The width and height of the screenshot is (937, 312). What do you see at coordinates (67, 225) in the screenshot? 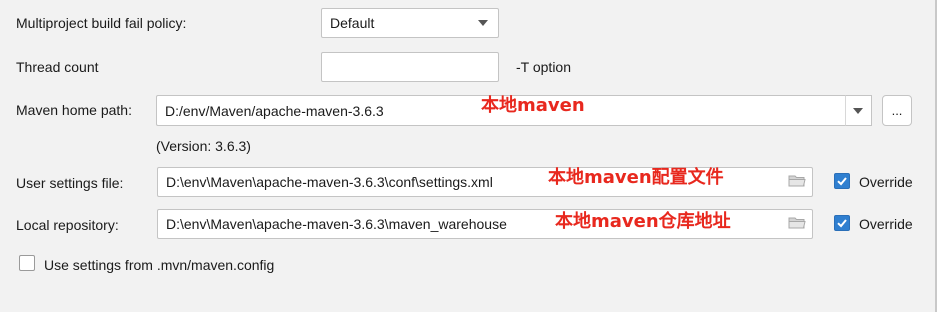
I see `local-repo-label: Local repository:` at bounding box center [67, 225].